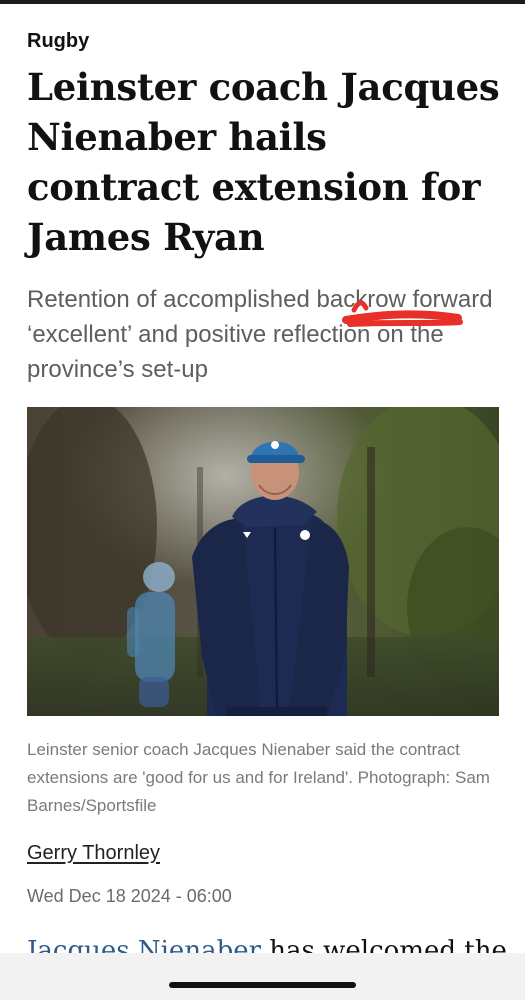  What do you see at coordinates (129, 896) in the screenshot?
I see `publish-date: Wed Dec 18 2024 - 06:00` at bounding box center [129, 896].